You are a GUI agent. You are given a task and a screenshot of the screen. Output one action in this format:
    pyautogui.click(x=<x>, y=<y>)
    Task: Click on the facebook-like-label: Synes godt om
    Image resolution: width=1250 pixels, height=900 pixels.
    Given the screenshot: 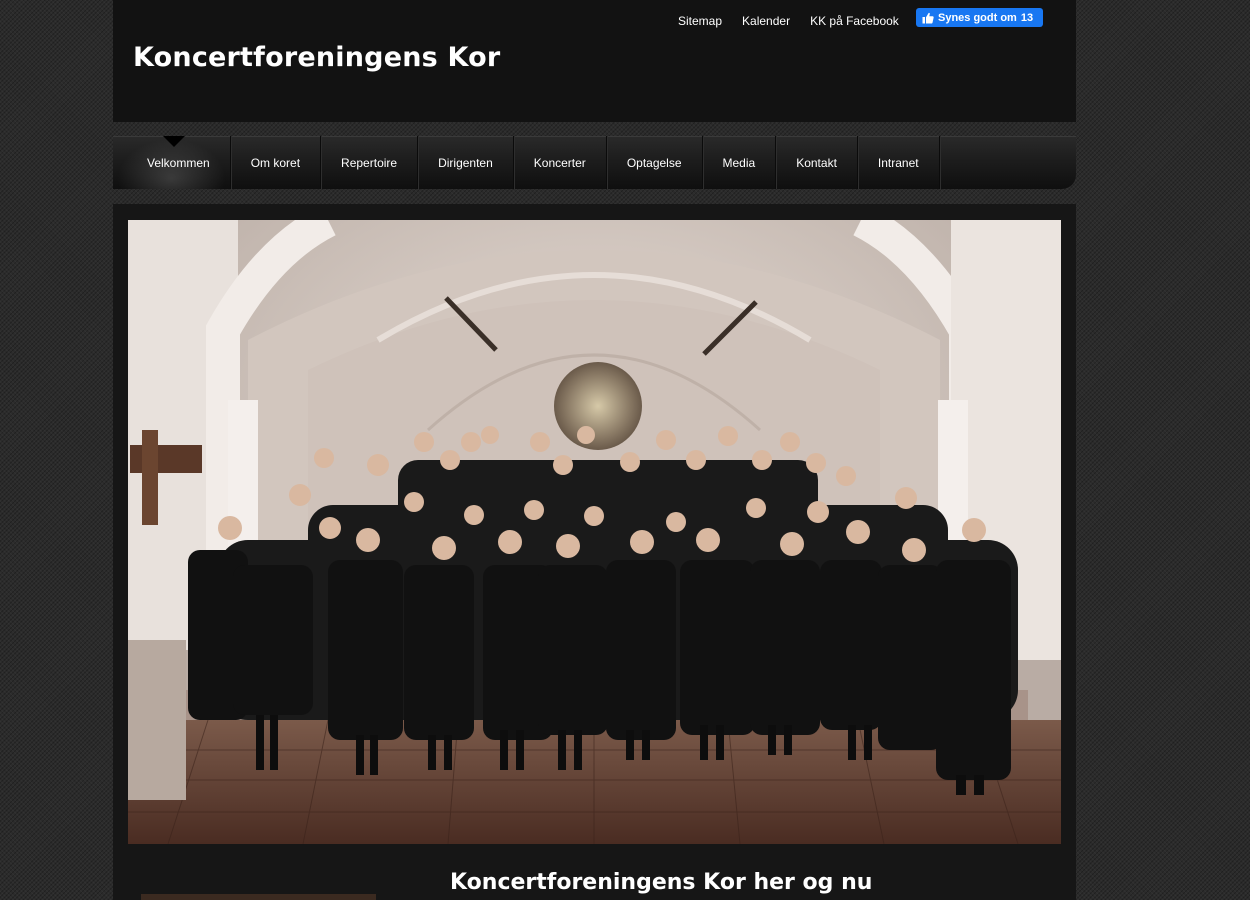 What is the action you would take?
    pyautogui.click(x=977, y=17)
    